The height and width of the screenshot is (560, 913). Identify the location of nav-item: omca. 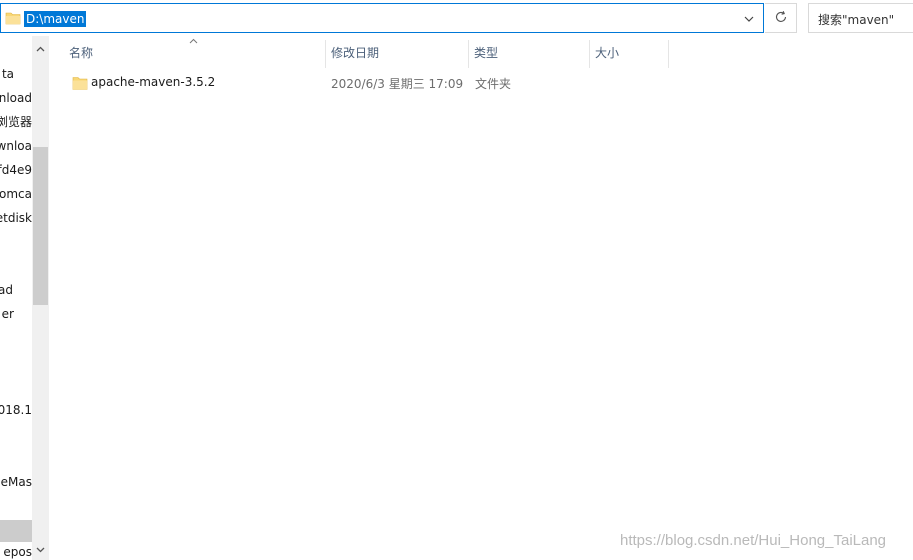
(16, 194).